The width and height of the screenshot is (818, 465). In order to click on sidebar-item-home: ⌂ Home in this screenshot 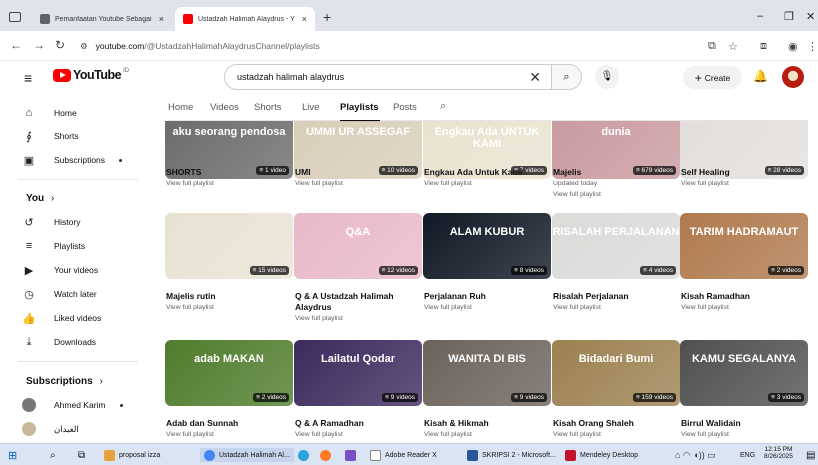, I will do `click(49, 113)`.